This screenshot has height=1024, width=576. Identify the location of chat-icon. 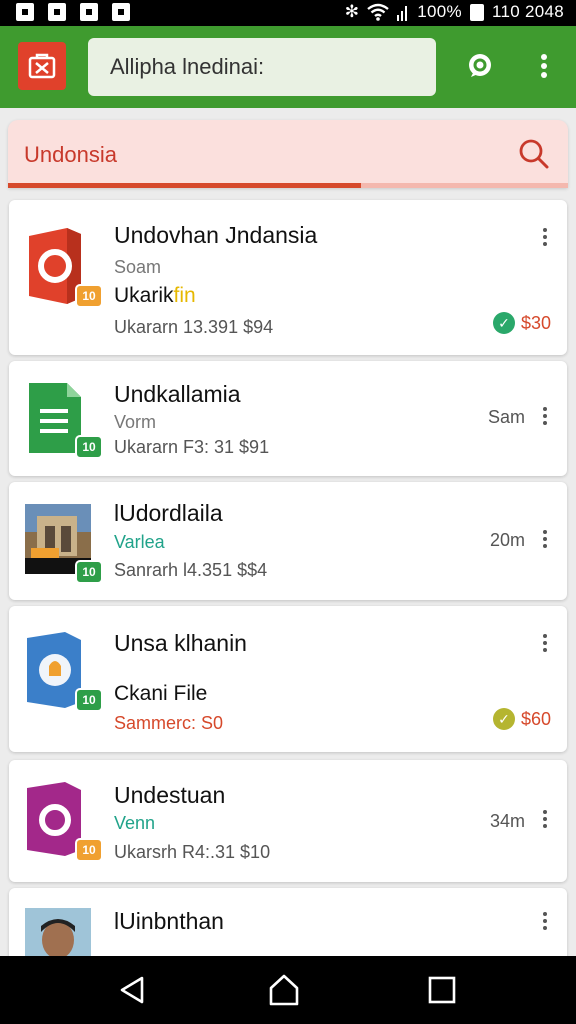
(480, 65).